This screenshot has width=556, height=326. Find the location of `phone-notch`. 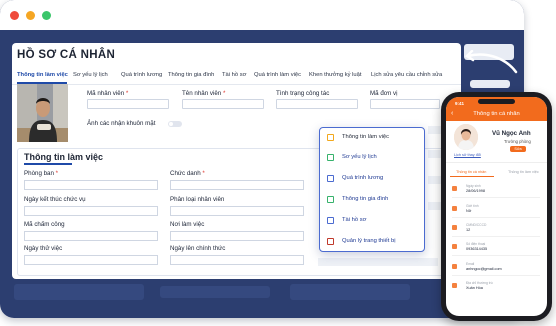

phone-notch is located at coordinates (496, 101).